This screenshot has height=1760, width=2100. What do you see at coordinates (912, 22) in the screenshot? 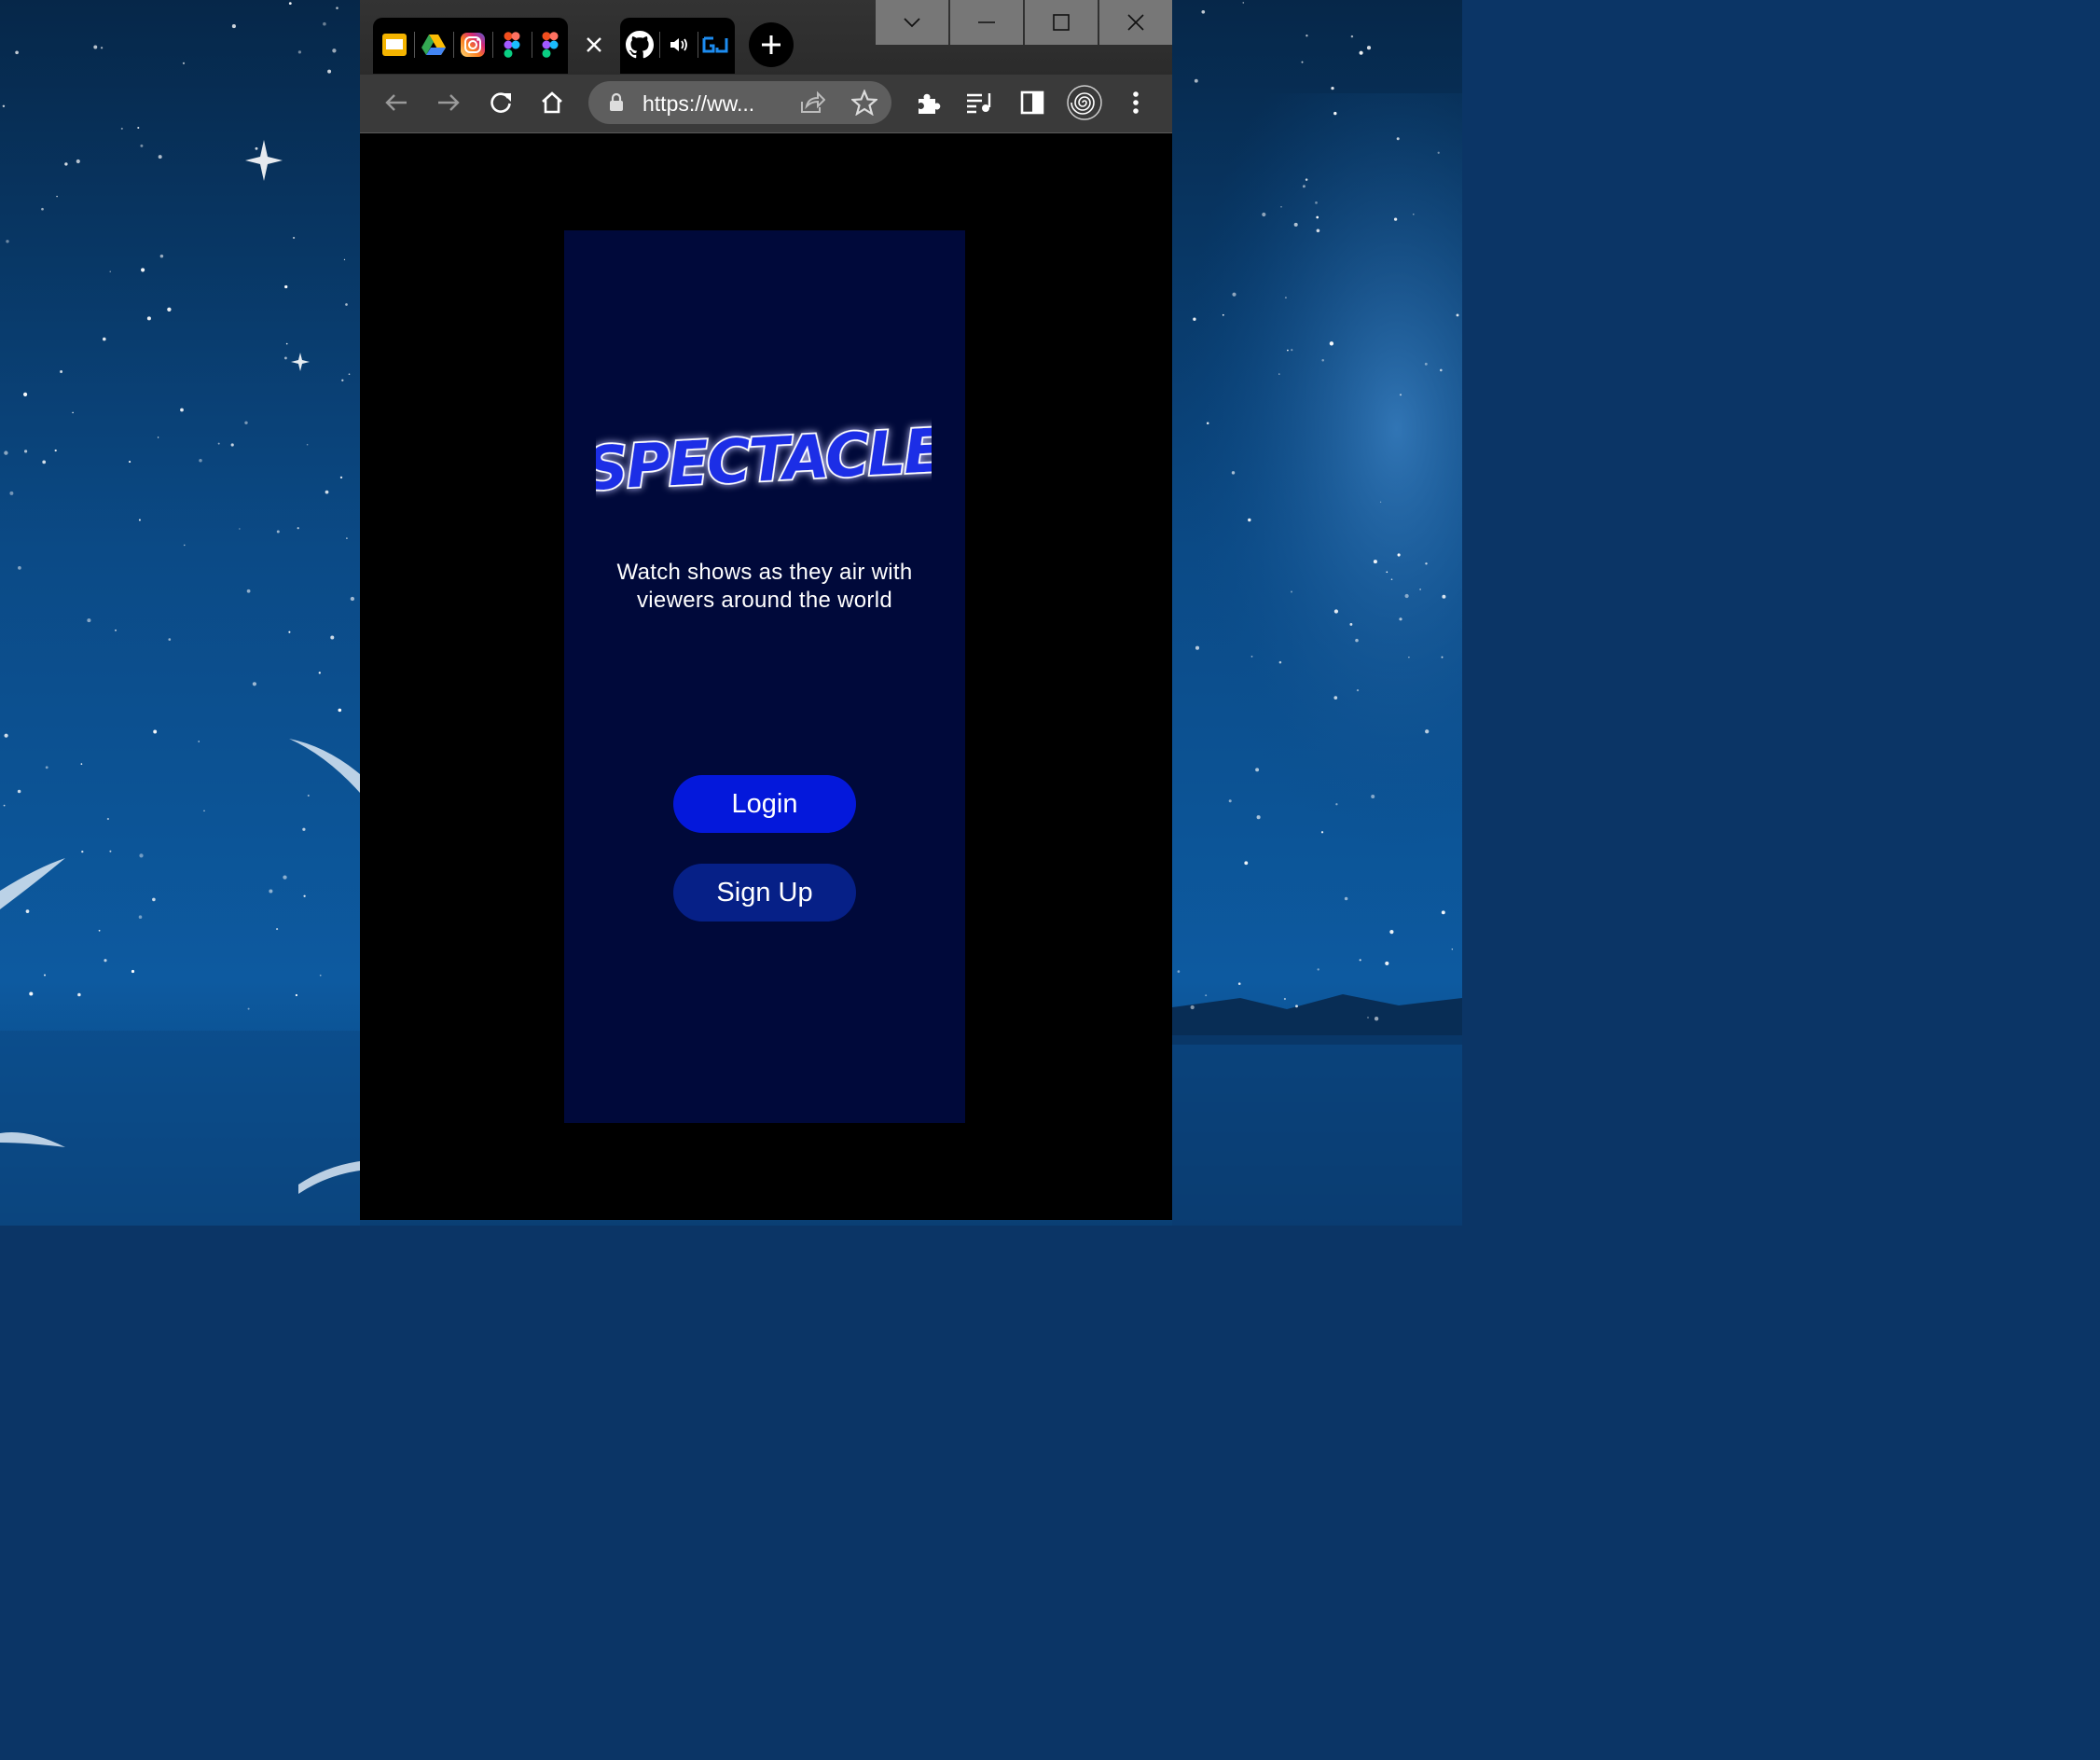
I see `tab-search-chevron-icon` at bounding box center [912, 22].